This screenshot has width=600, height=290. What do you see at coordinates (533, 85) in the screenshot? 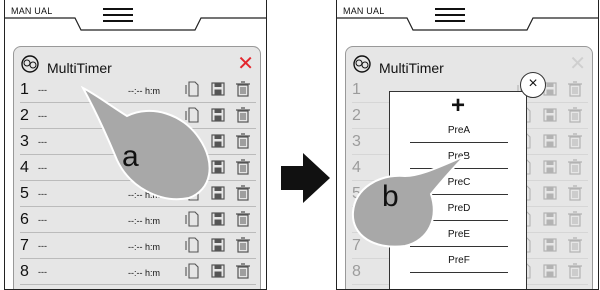
I see `popup-close-button: ×` at bounding box center [533, 85].